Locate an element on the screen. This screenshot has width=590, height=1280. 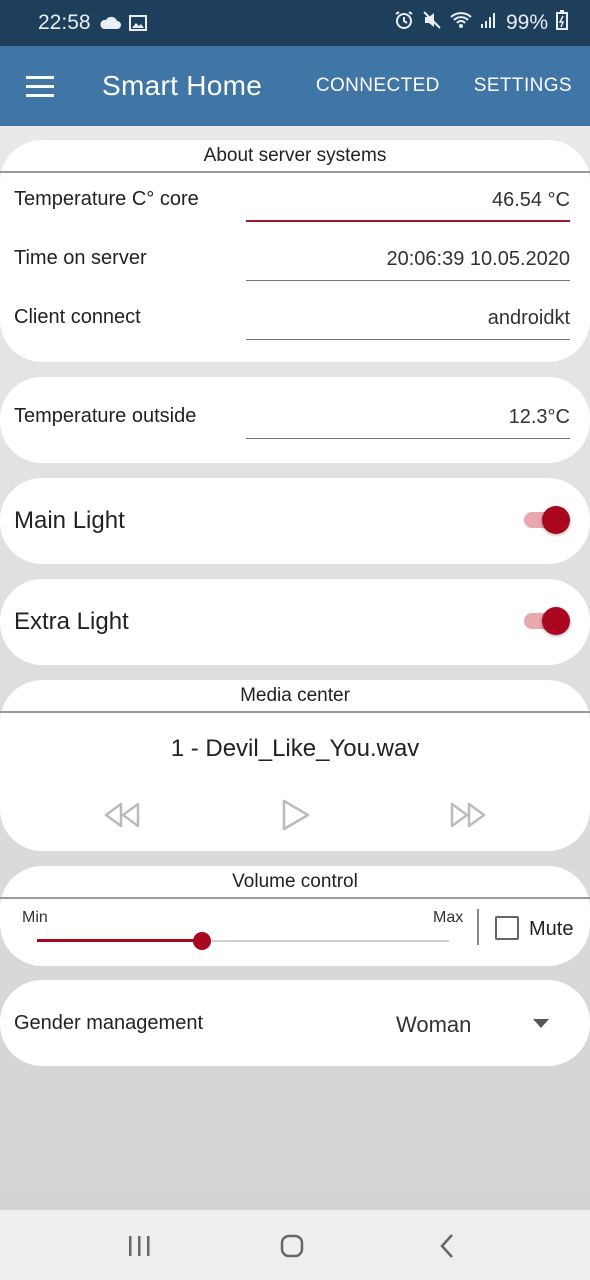
alarm-icon is located at coordinates (404, 23).